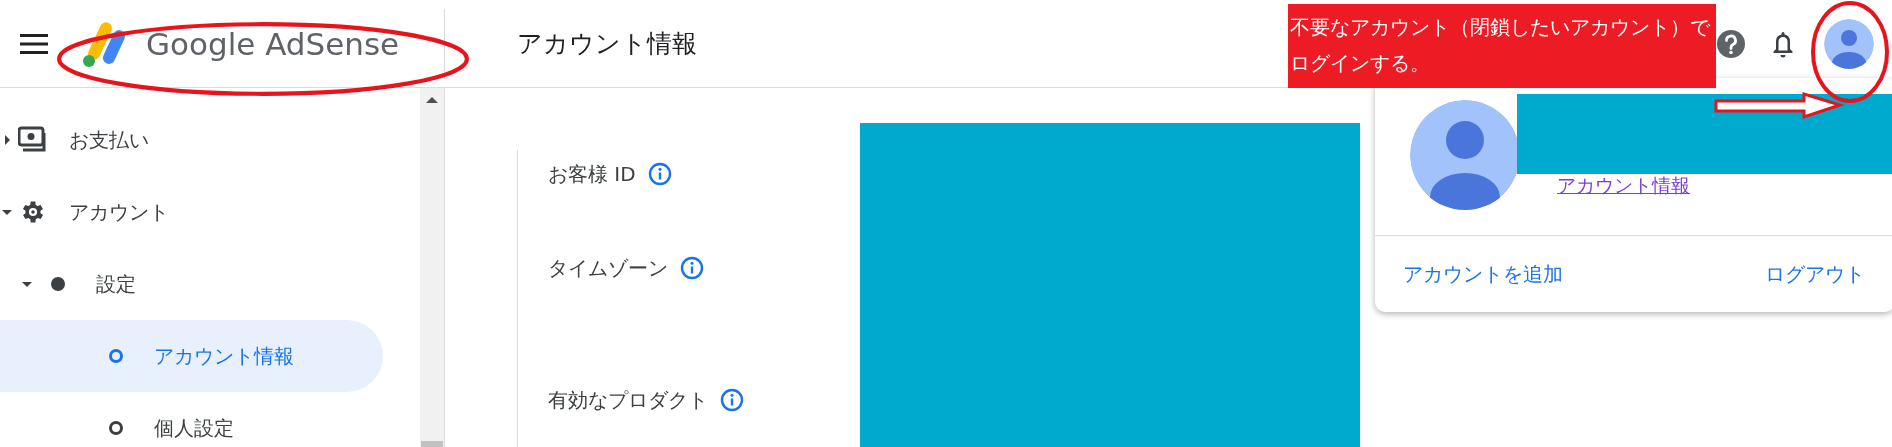 This screenshot has height=447, width=1892. Describe the element at coordinates (273, 43) in the screenshot. I see `brand-name: Google AdSense` at that location.